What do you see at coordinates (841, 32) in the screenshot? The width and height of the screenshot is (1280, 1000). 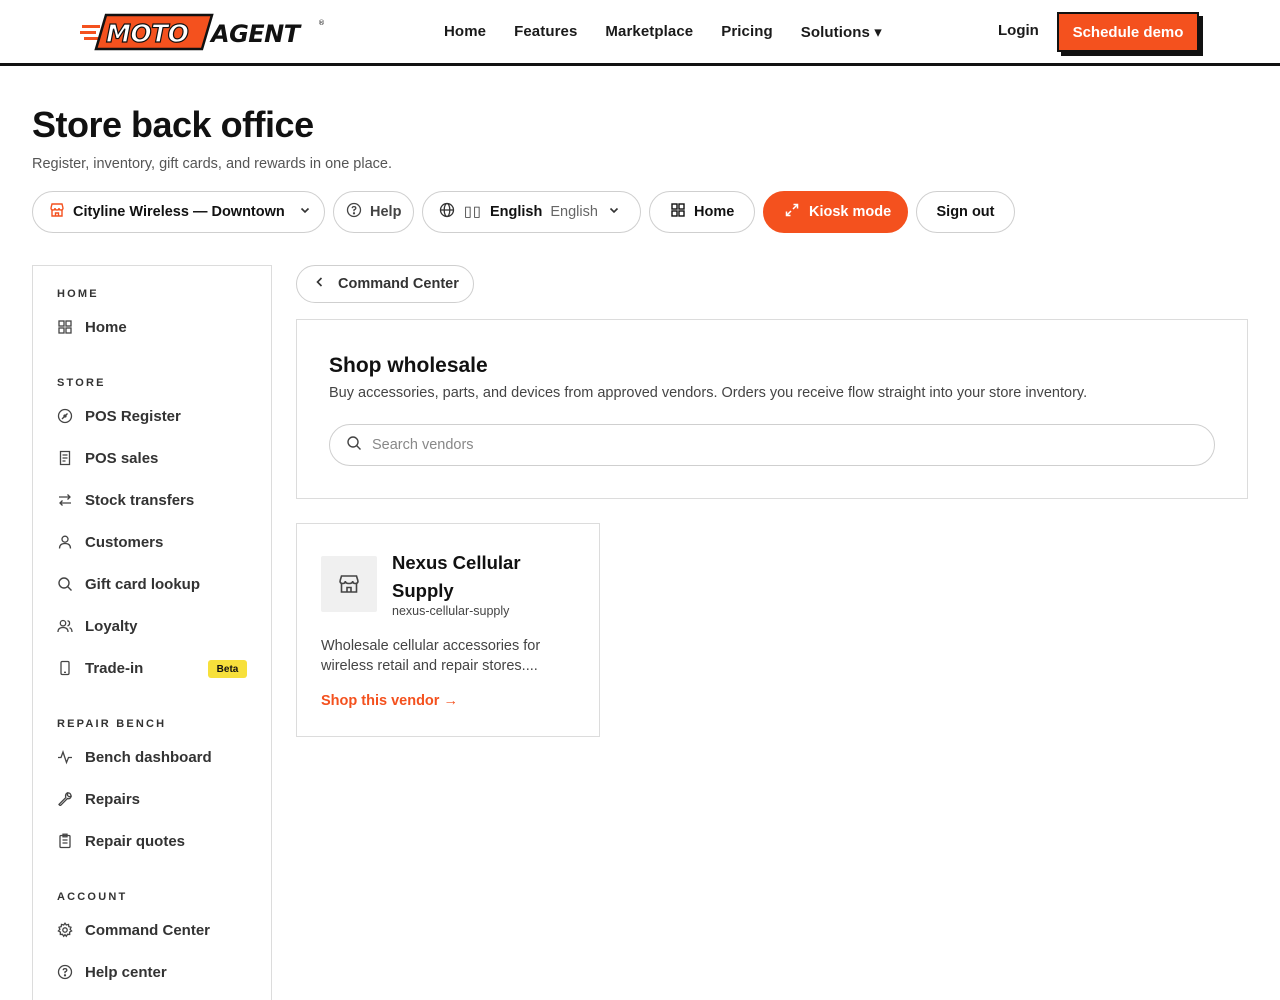 I see `nav-solutions-dropdown: Solutions ▾` at bounding box center [841, 32].